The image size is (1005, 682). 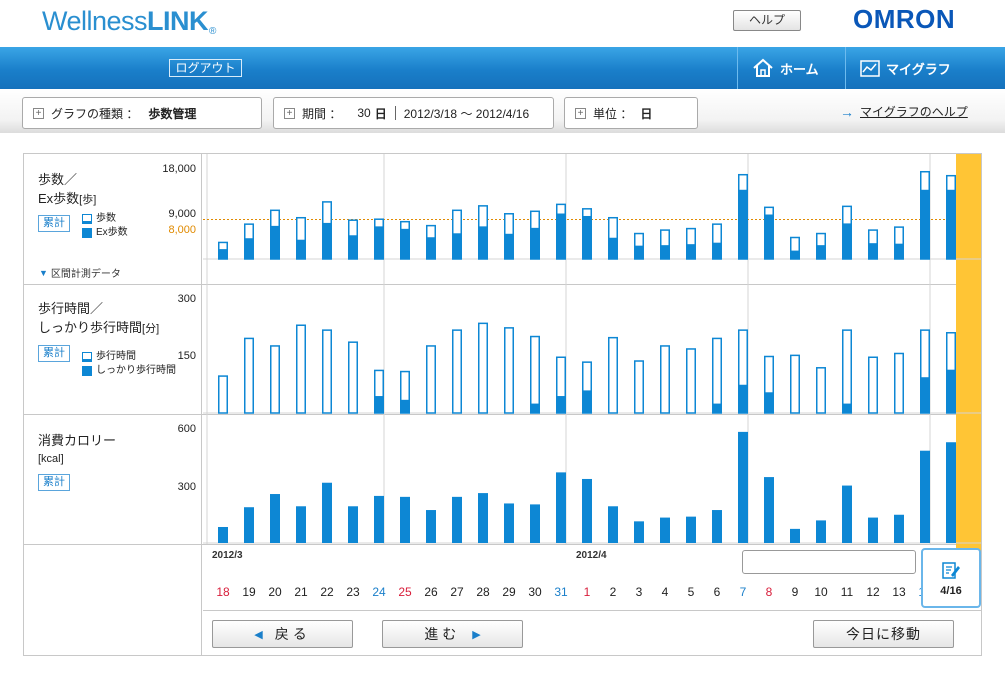 What do you see at coordinates (186, 299) in the screenshot?
I see `walk-ytick-max: 300` at bounding box center [186, 299].